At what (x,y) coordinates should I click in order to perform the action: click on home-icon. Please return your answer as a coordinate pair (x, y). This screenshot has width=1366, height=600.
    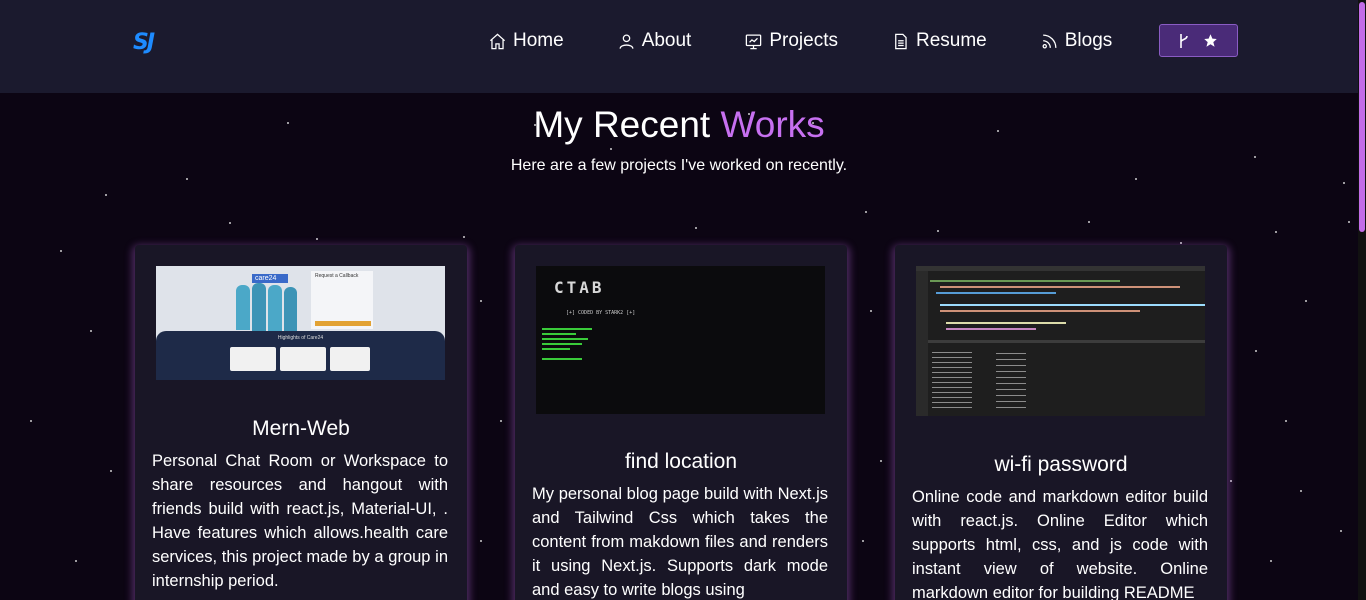
    Looking at the image, I should click on (497, 41).